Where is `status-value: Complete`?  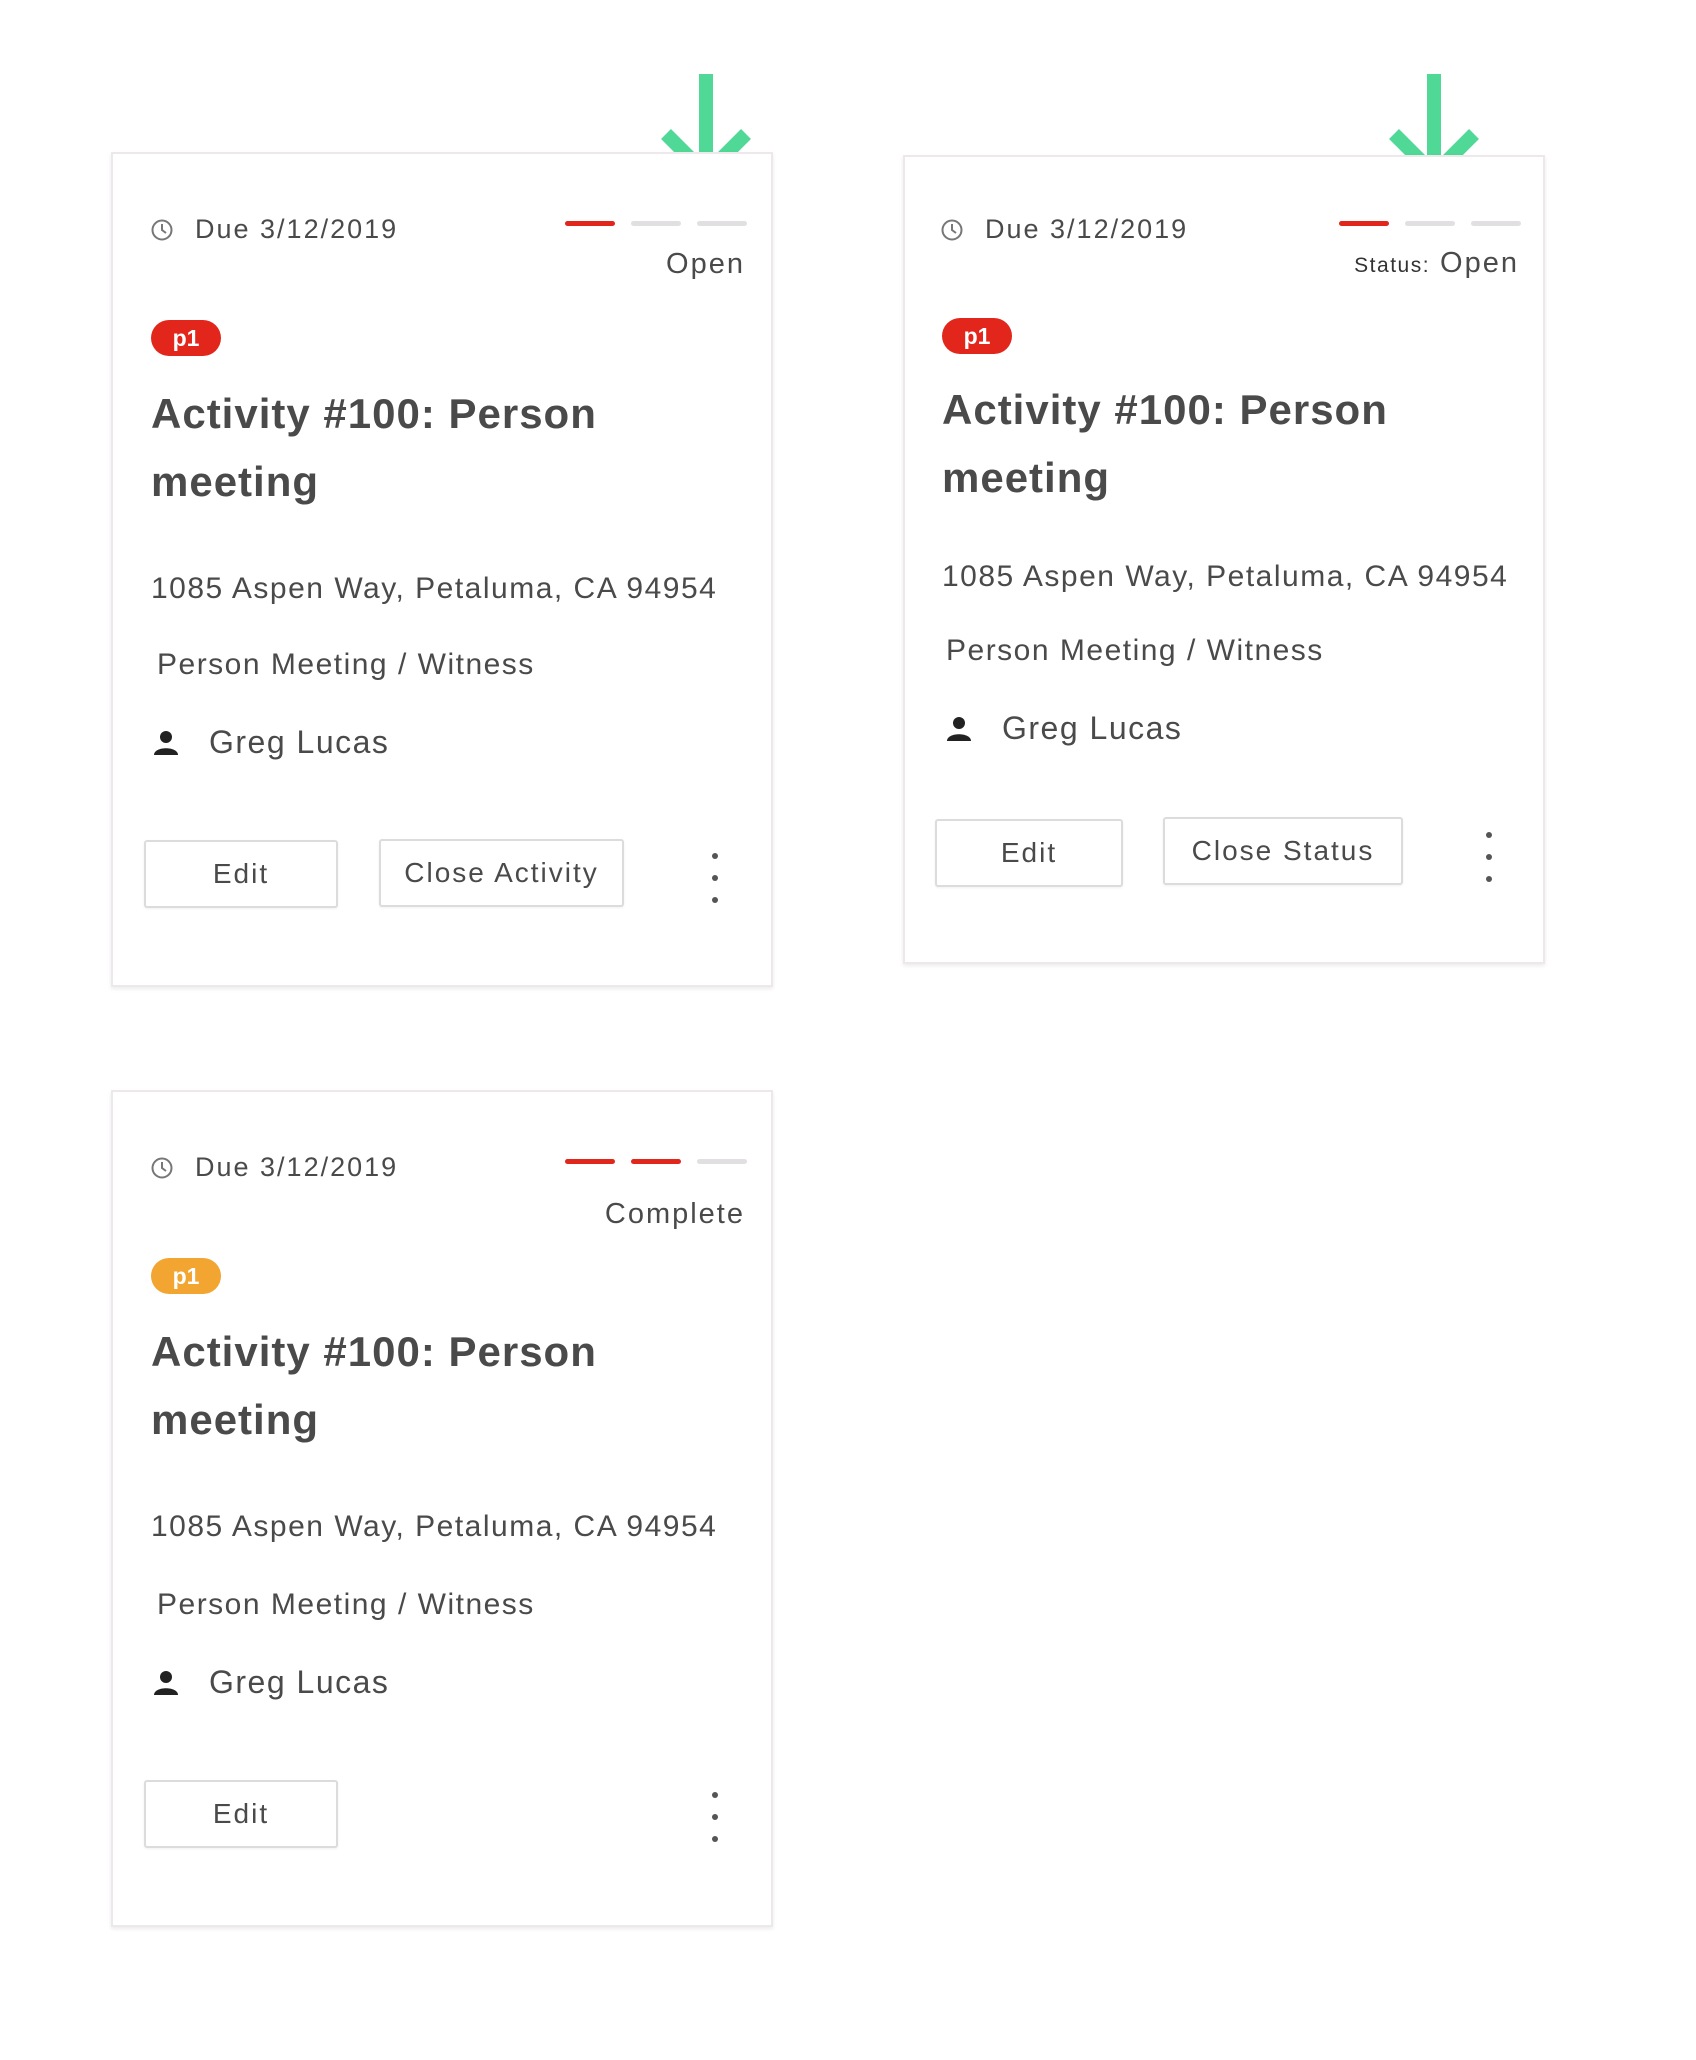 status-value: Complete is located at coordinates (674, 1214).